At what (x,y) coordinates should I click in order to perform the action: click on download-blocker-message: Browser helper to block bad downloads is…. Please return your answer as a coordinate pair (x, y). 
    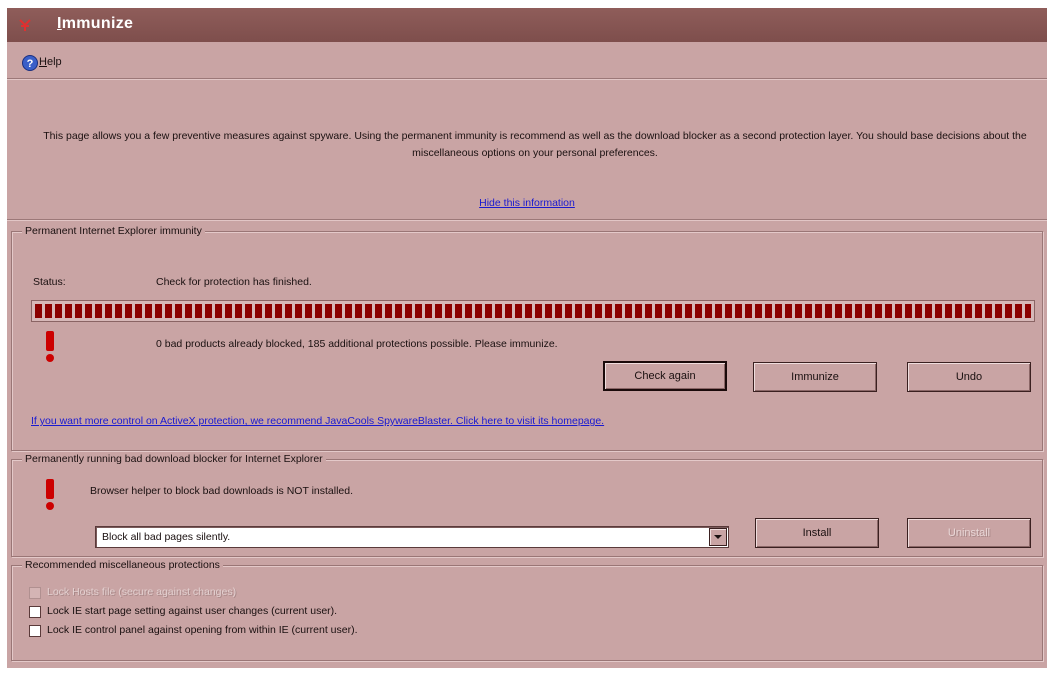
    Looking at the image, I should click on (222, 491).